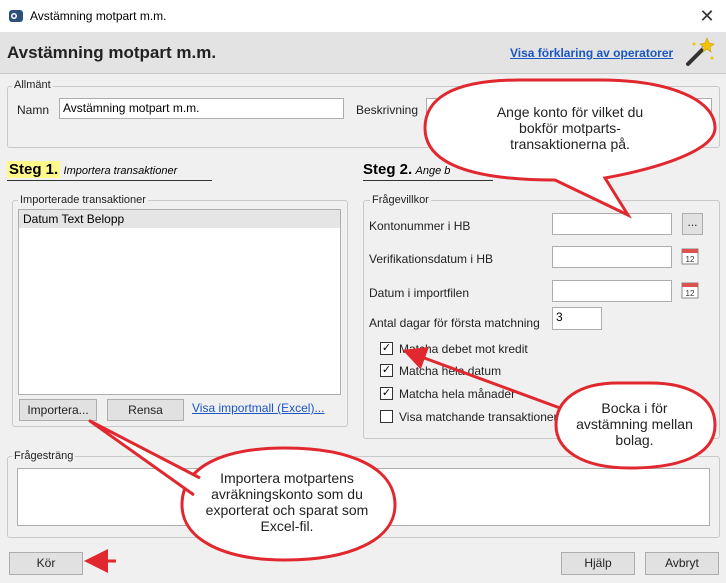  What do you see at coordinates (144, 458) in the screenshot?
I see `import-callout-tail` at bounding box center [144, 458].